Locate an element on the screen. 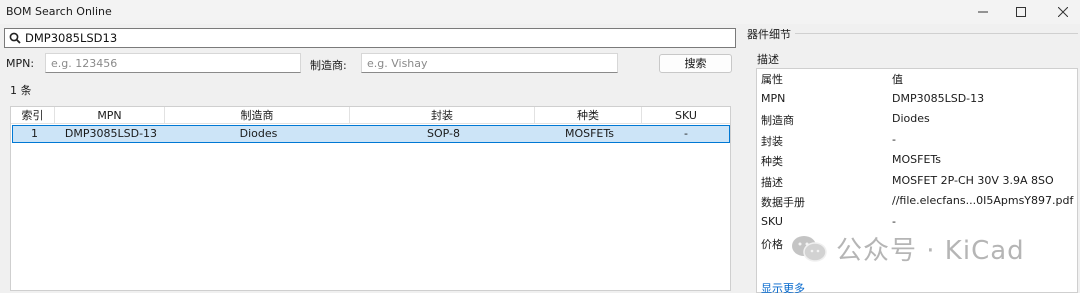 The width and height of the screenshot is (1080, 293). property-header-key: 属性 is located at coordinates (772, 79).